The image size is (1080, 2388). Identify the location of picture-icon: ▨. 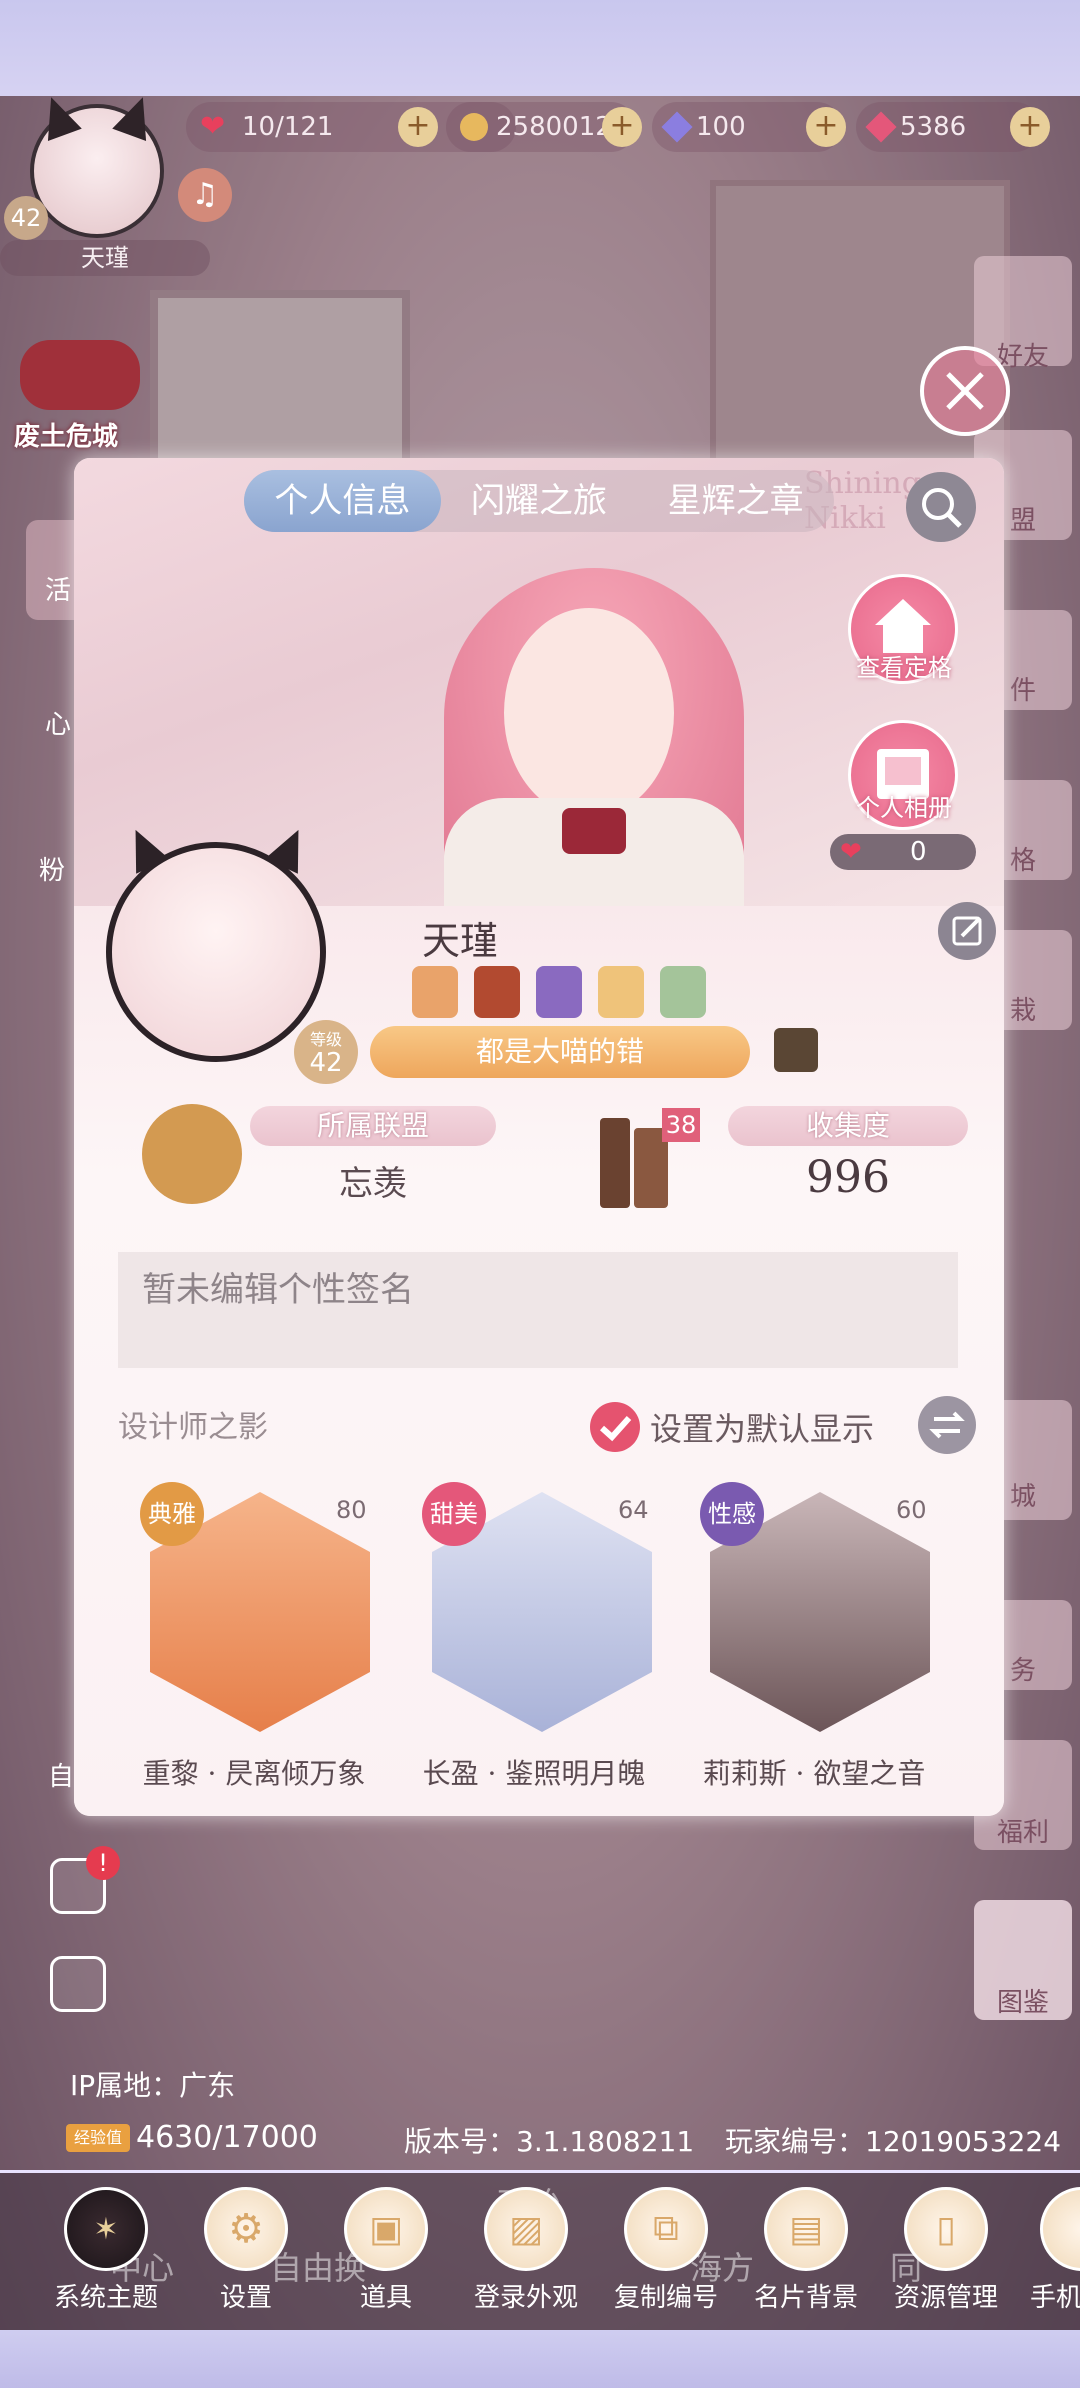
(526, 2229).